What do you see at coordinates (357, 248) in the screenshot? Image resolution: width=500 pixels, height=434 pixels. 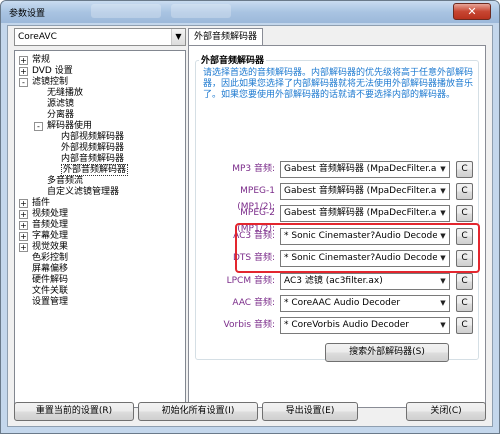 I see `highlight-box` at bounding box center [357, 248].